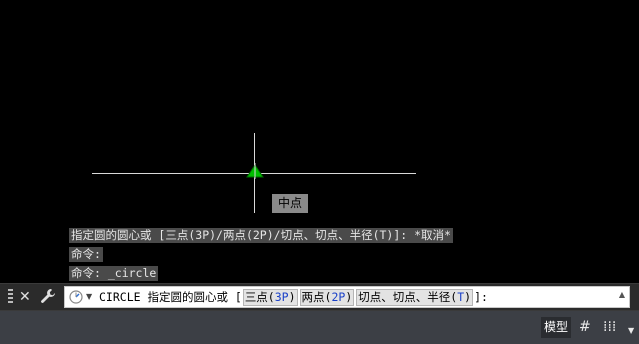  What do you see at coordinates (114, 273) in the screenshot?
I see `history-line: 命令: _circle` at bounding box center [114, 273].